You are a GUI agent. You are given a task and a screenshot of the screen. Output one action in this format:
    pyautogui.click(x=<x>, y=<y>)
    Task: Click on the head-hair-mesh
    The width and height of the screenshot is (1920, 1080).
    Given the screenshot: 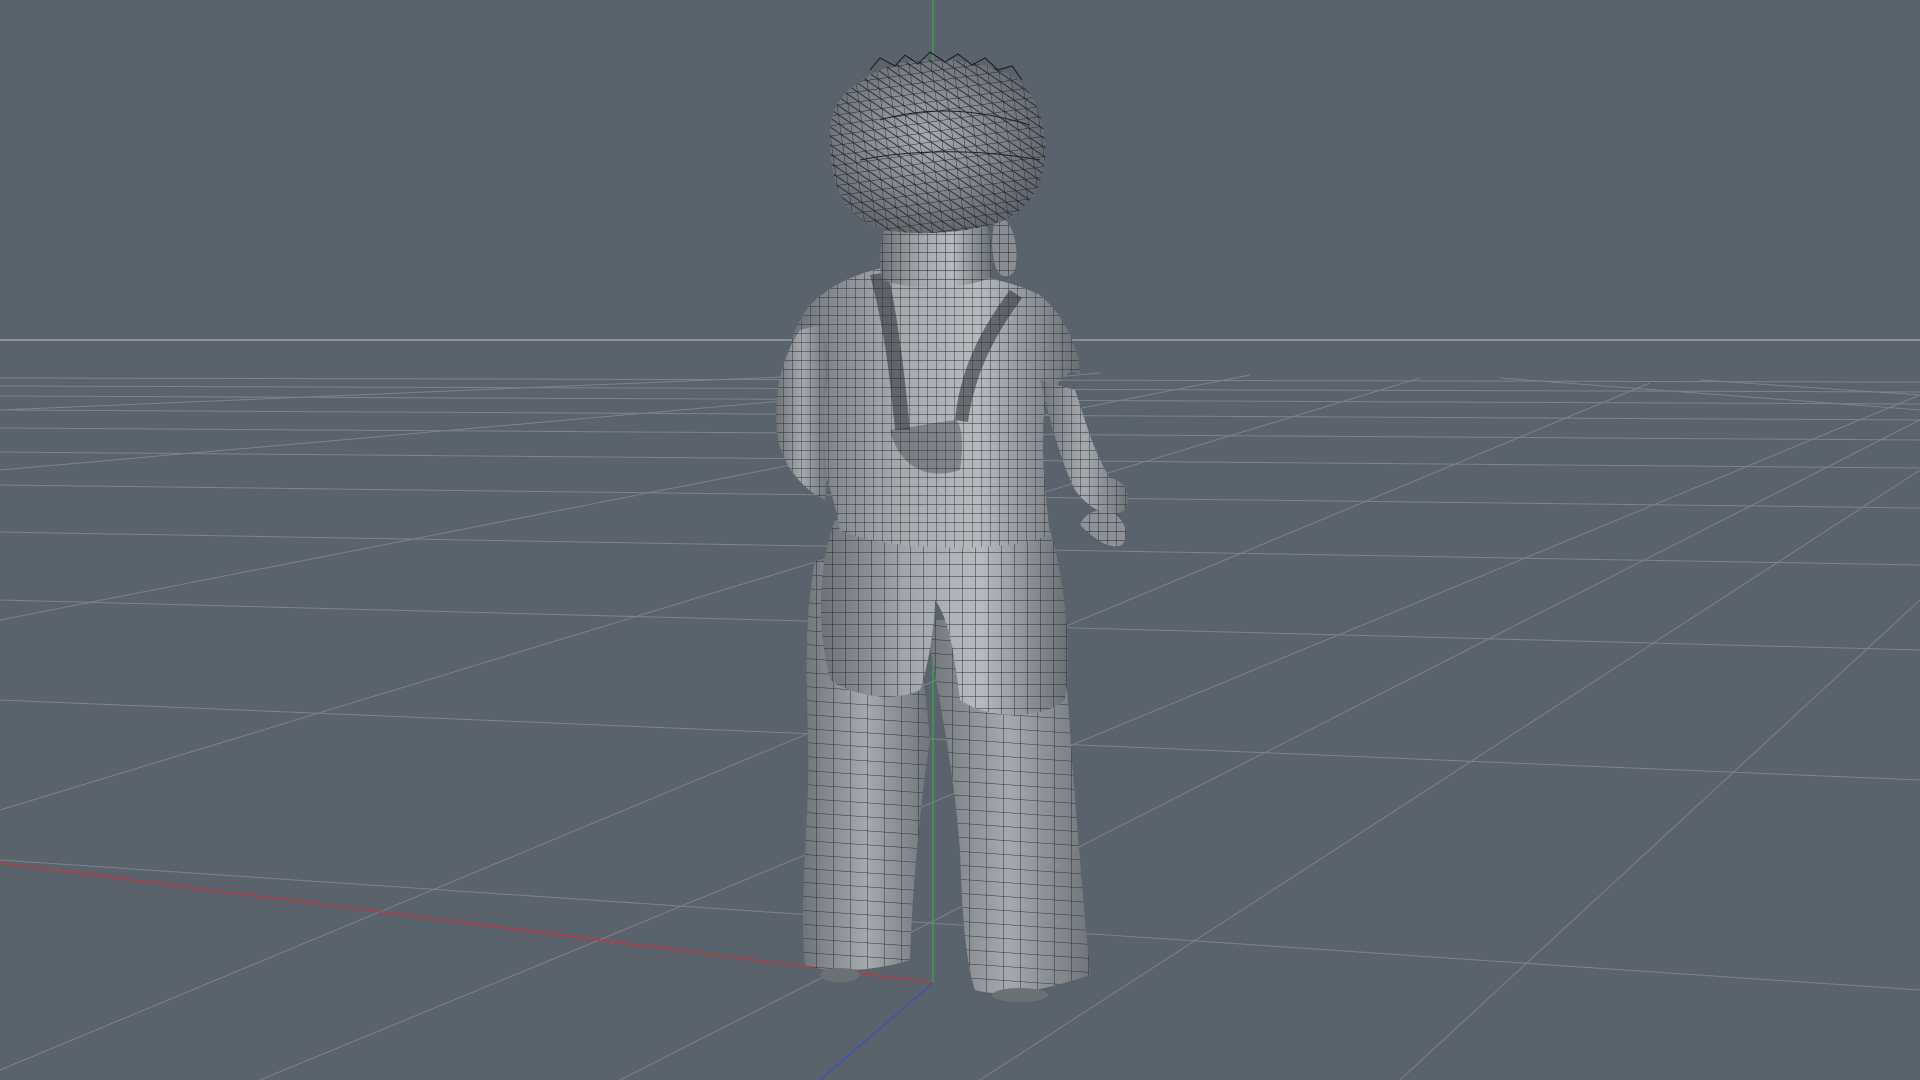 What is the action you would take?
    pyautogui.click(x=937, y=142)
    